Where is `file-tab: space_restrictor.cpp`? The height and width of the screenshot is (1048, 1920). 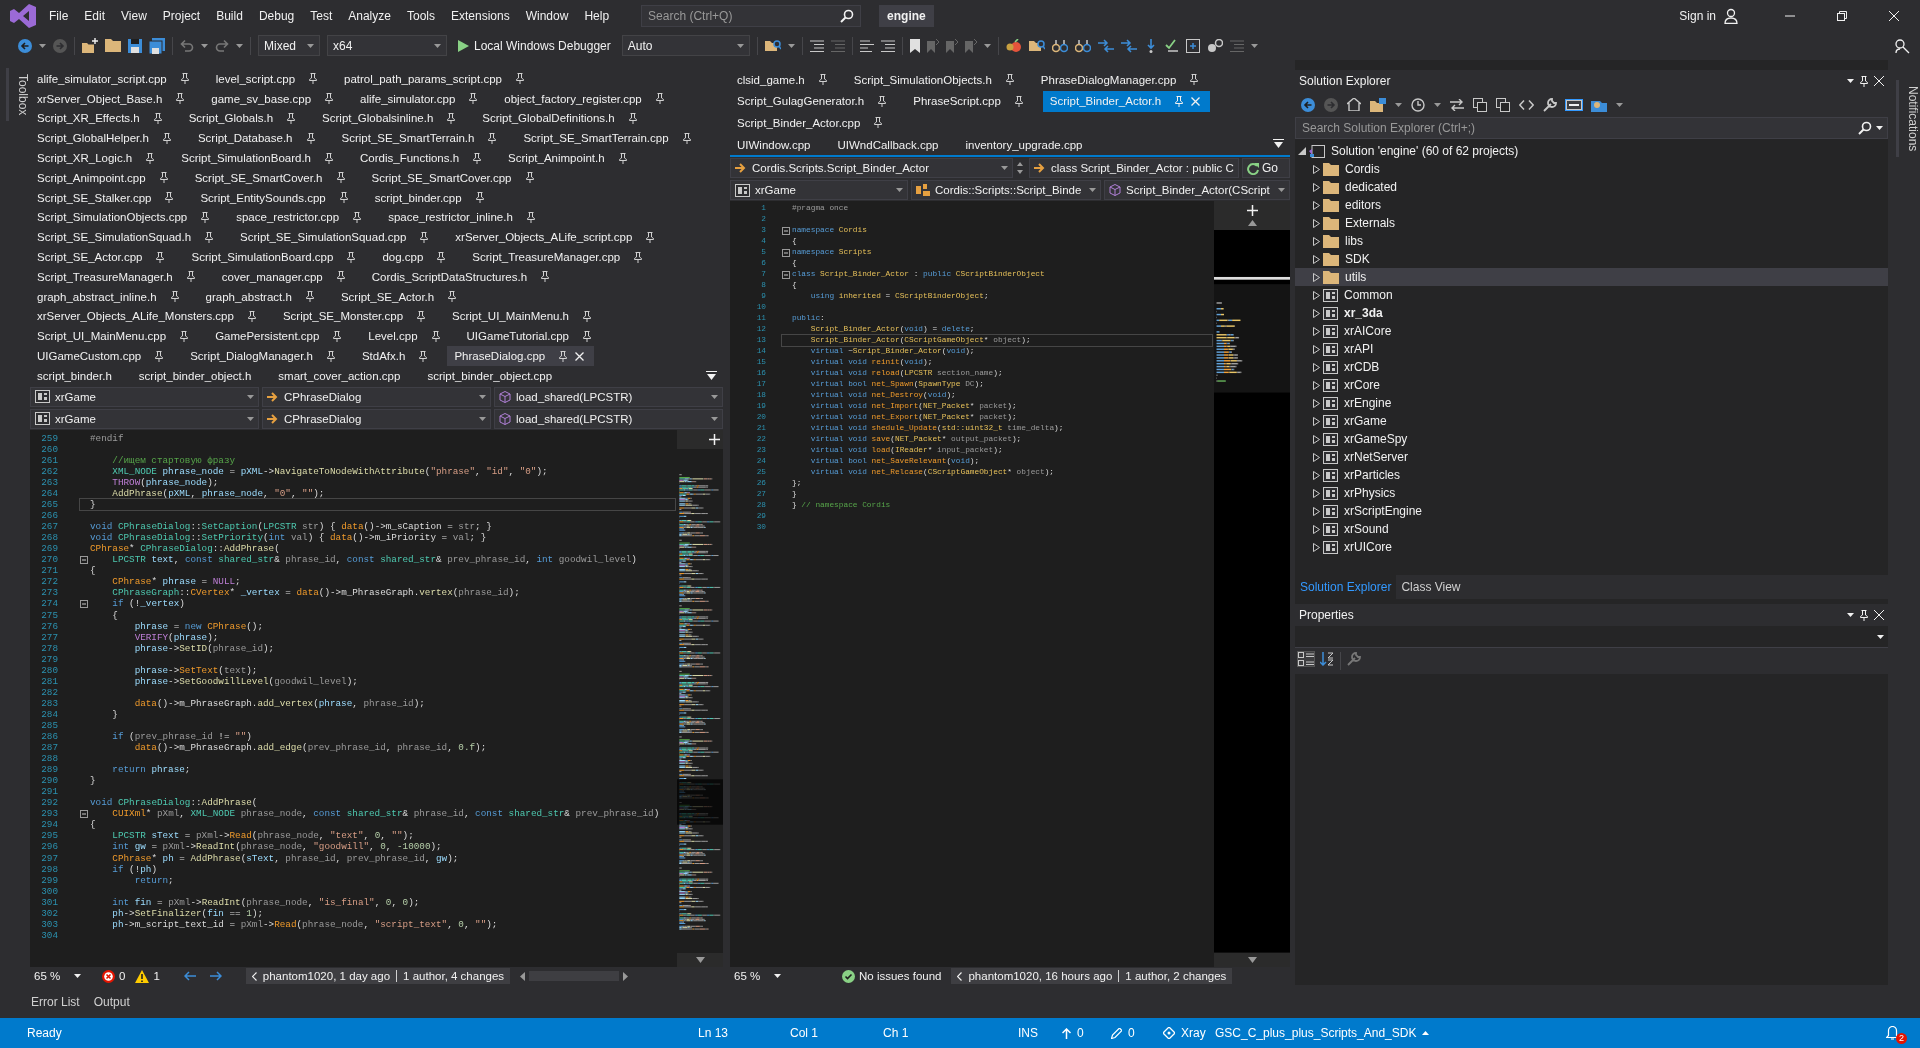
file-tab: space_restrictor.cpp is located at coordinates (300, 217).